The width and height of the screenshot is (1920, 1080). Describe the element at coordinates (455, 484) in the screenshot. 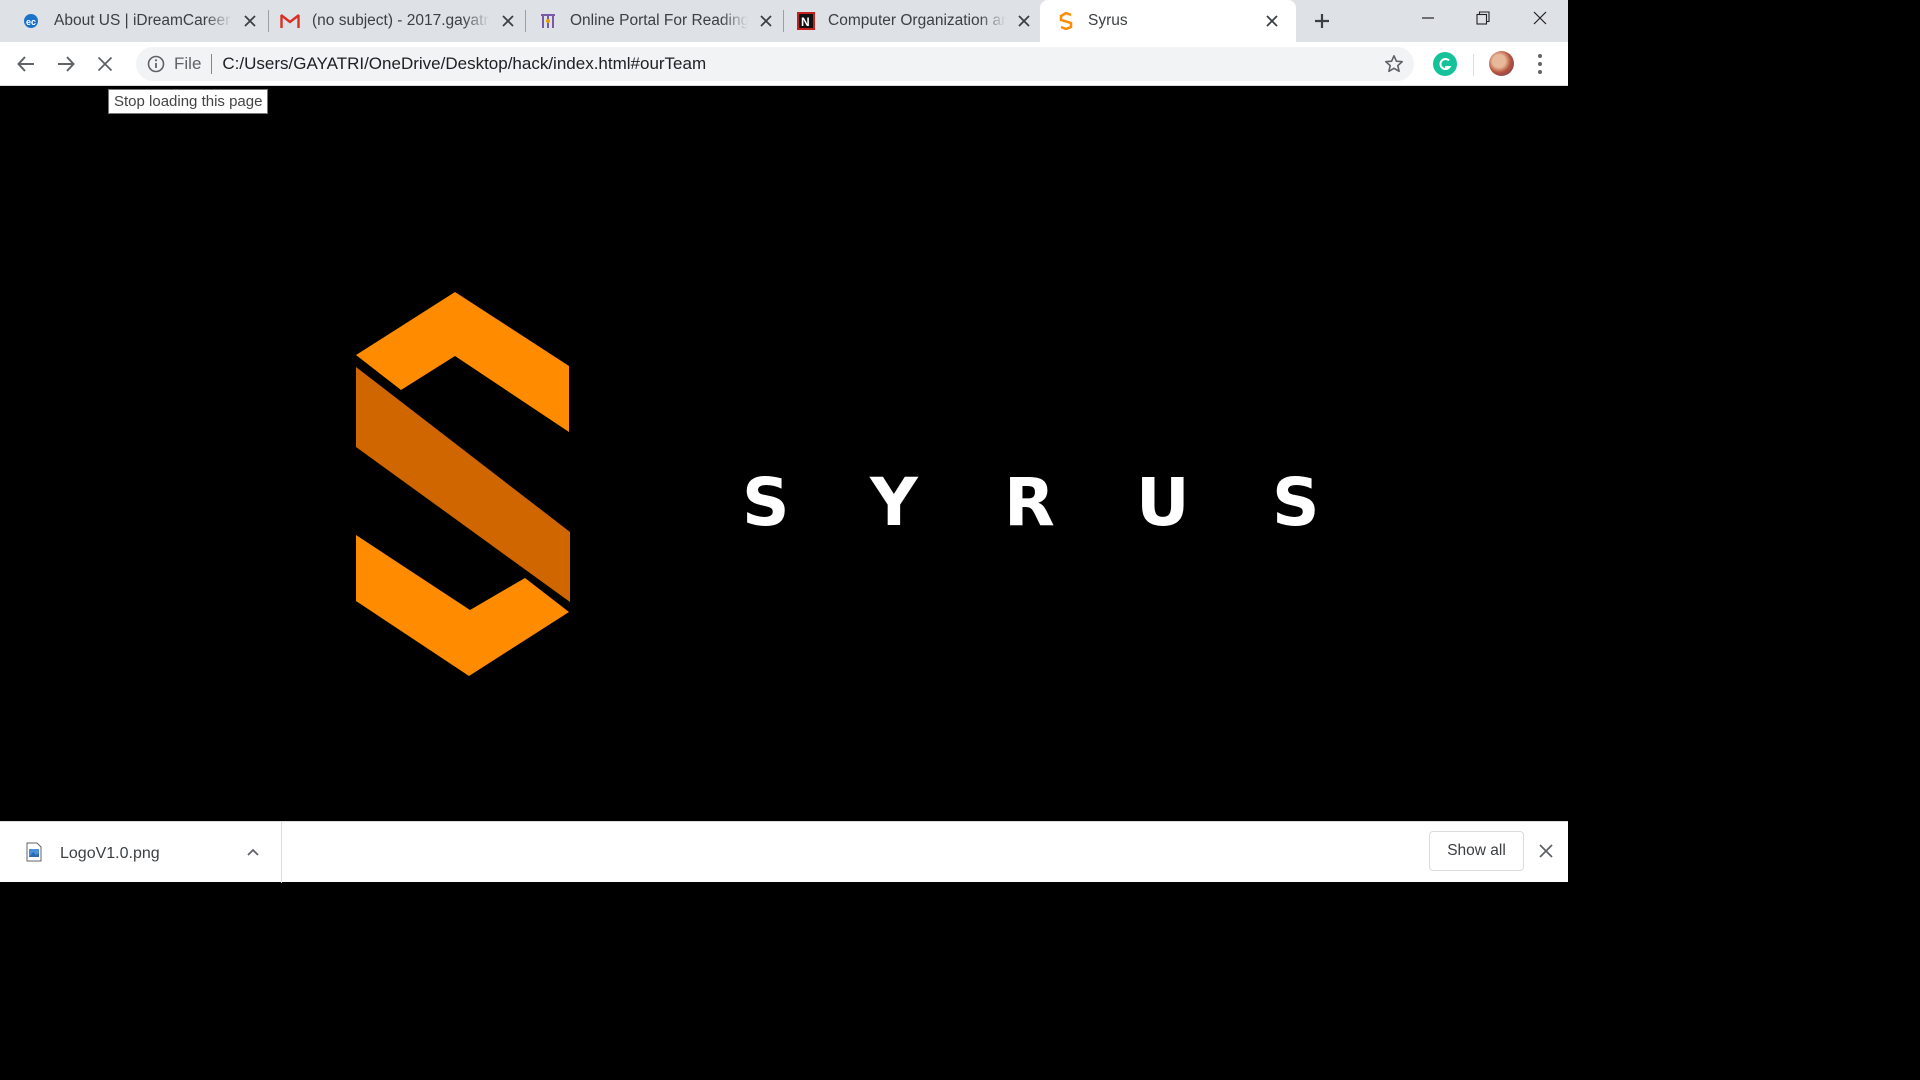

I see `syrus-logo` at that location.